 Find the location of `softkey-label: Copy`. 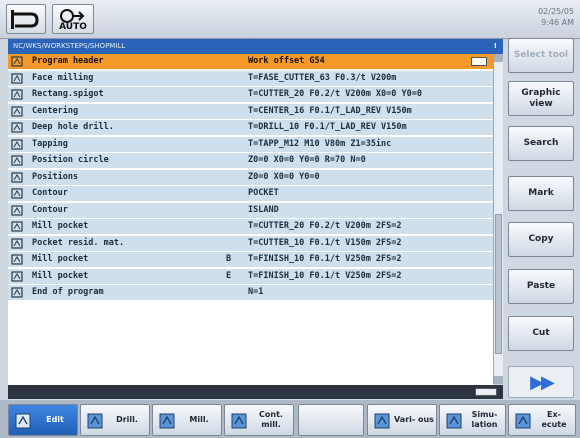

softkey-label: Copy is located at coordinates (541, 239).